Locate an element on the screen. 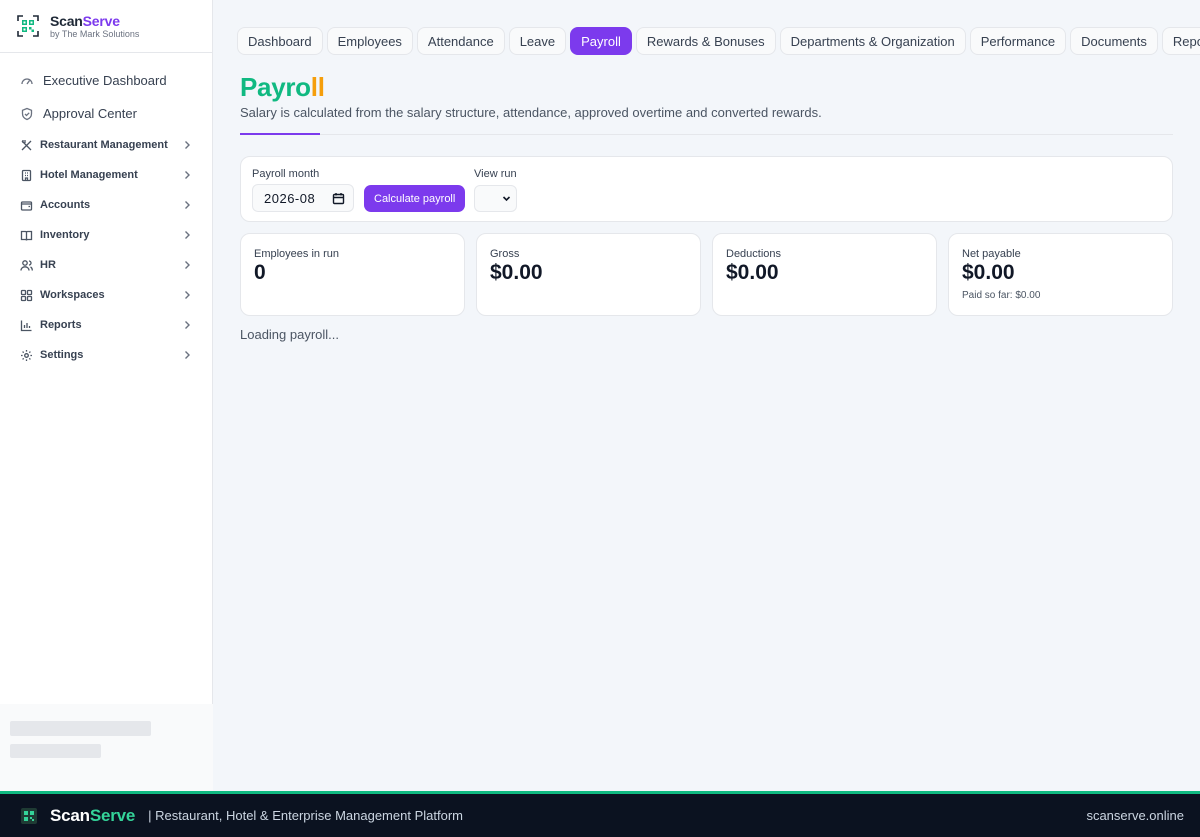  gear-icon is located at coordinates (26, 355).